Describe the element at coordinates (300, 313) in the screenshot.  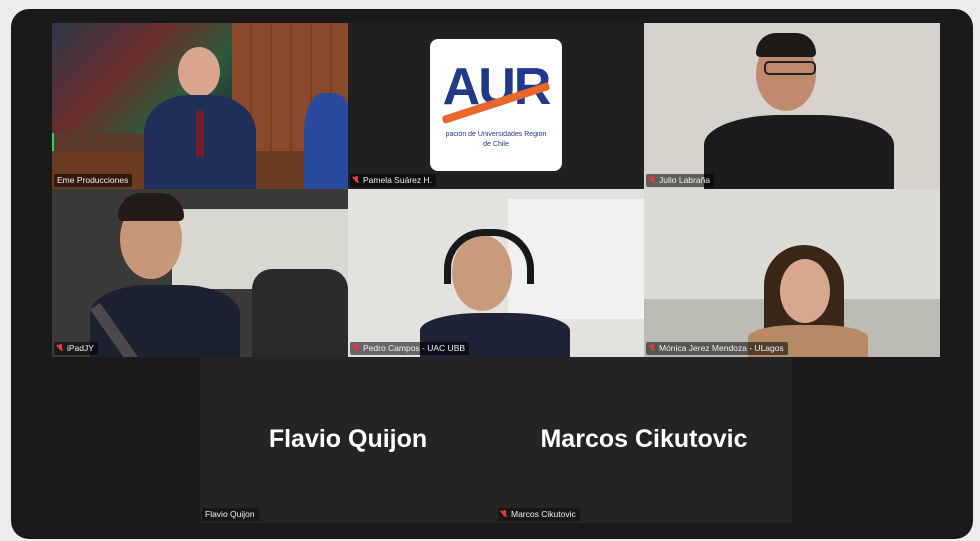
I see `car-seat` at that location.